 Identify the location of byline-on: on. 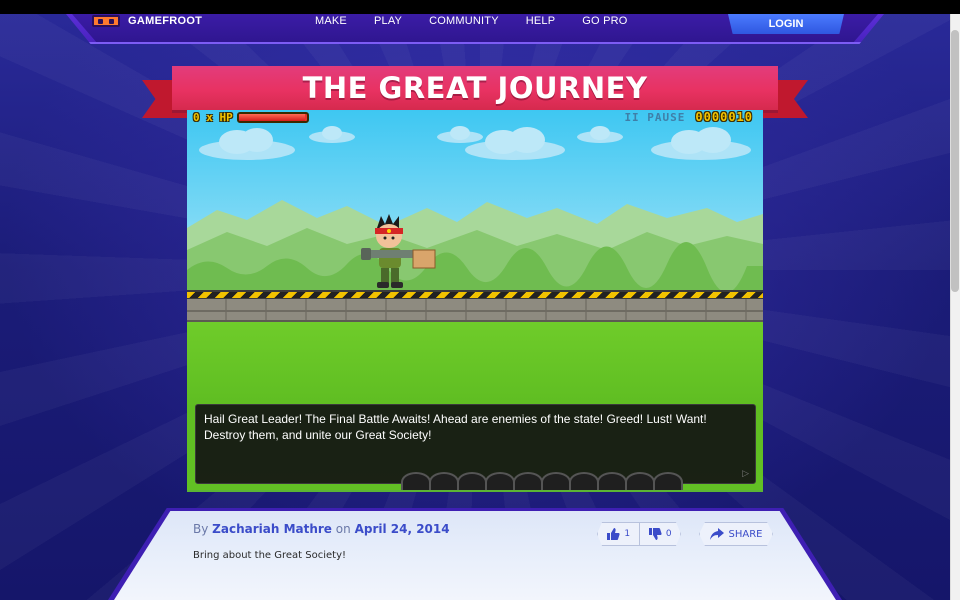
(343, 529).